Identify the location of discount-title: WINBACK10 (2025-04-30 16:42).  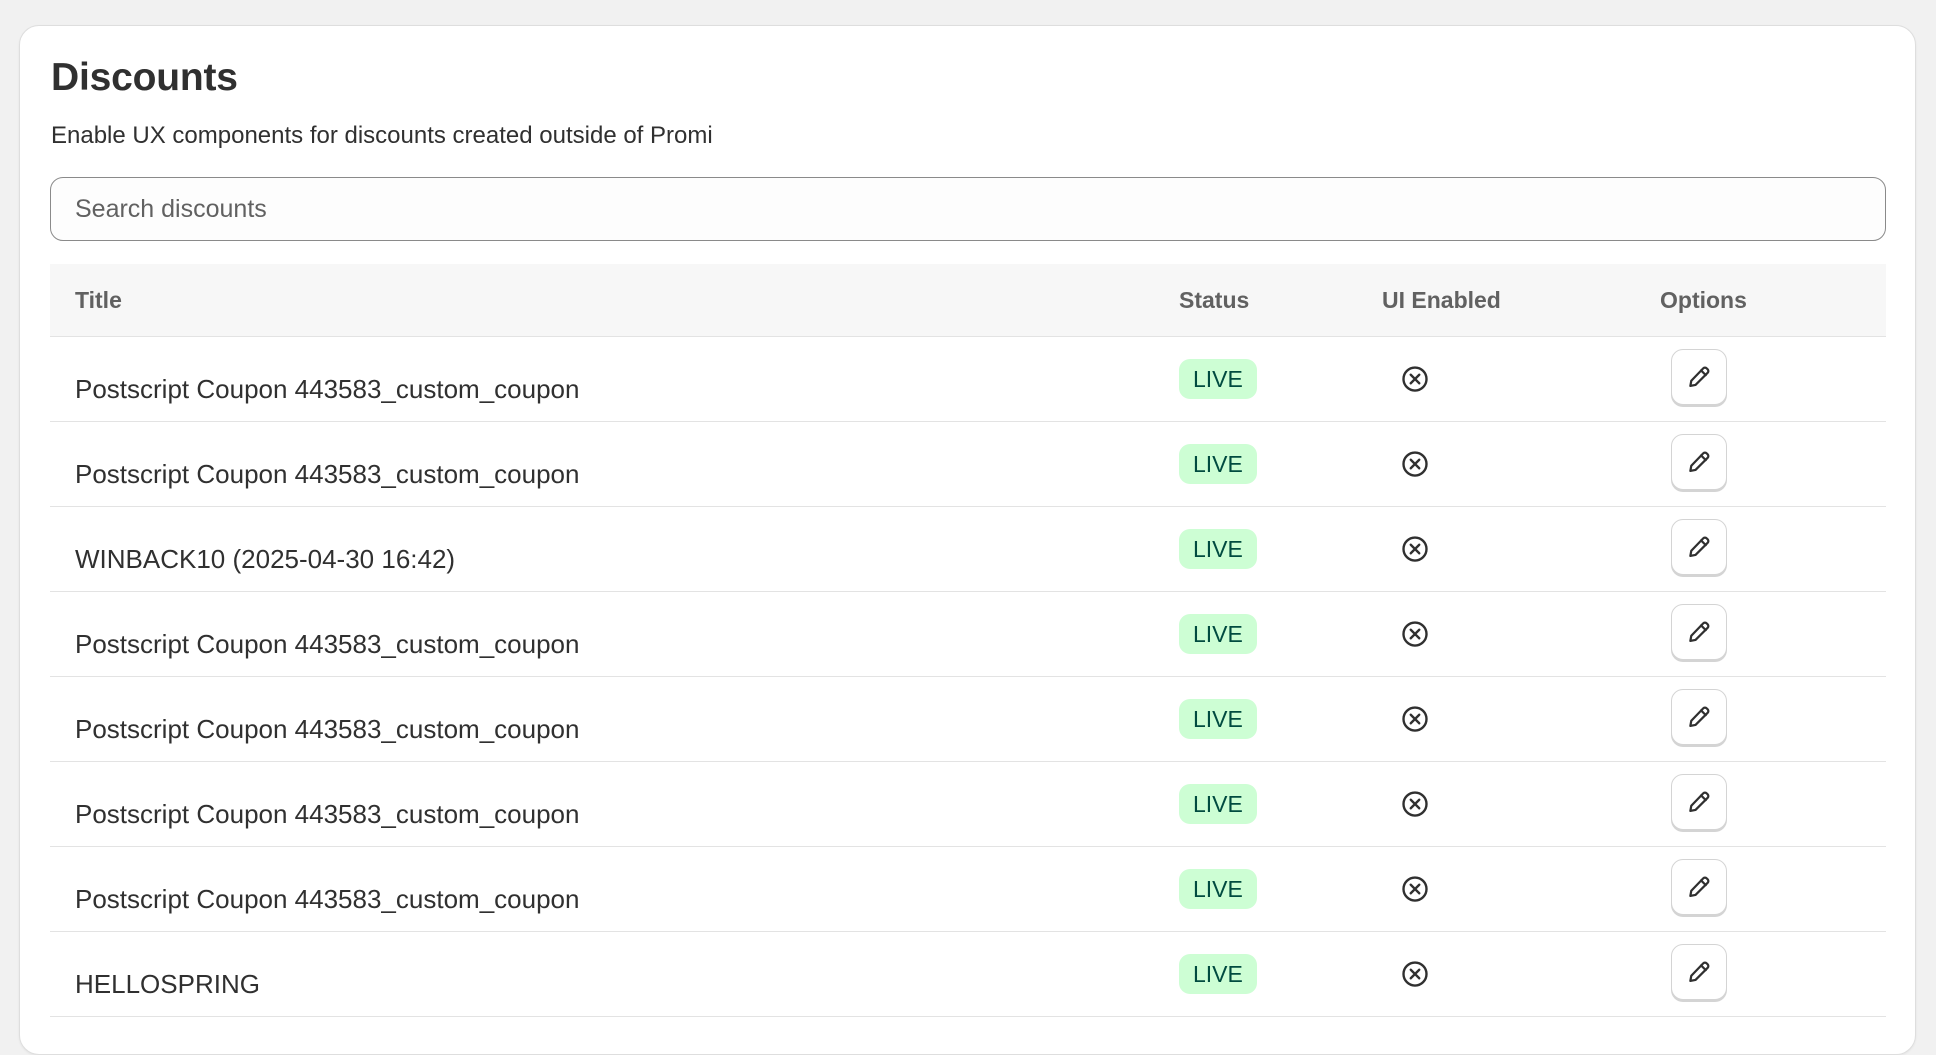
(265, 559).